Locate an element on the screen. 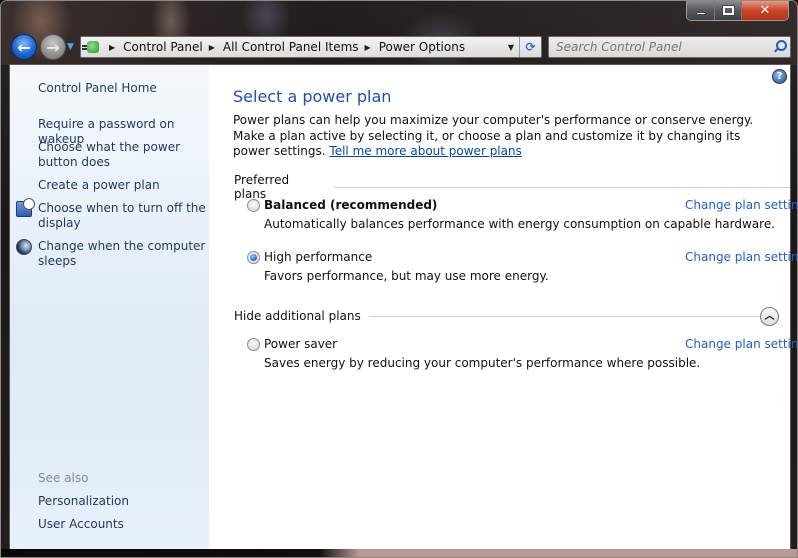 This screenshot has height=558, width=798. minimize-icon is located at coordinates (700, 13).